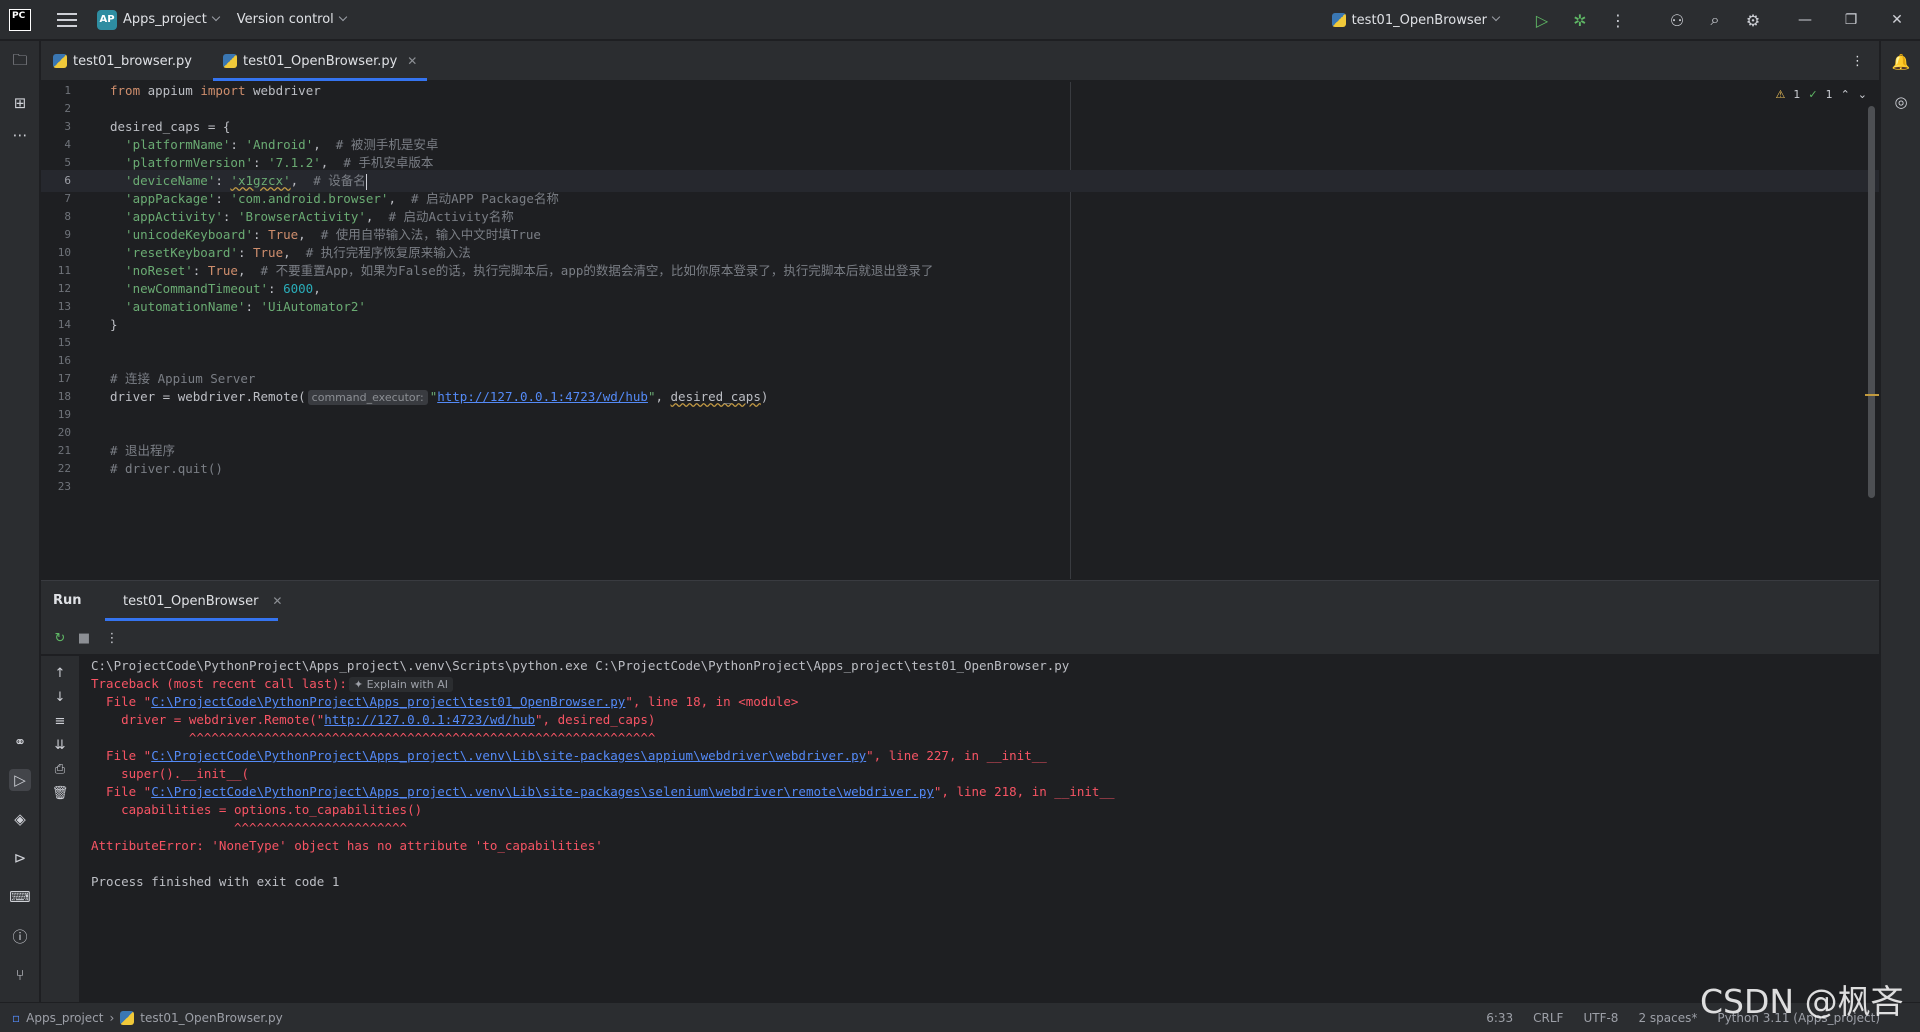 The width and height of the screenshot is (1920, 1032). Describe the element at coordinates (20, 975) in the screenshot. I see `git-branch-icon: ⑂` at that location.